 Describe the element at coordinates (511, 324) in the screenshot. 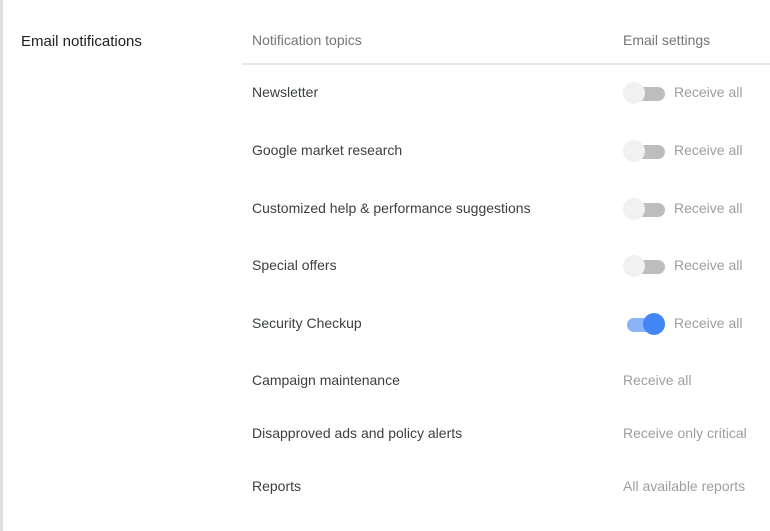

I see `notification-row: Security Checkup Receive all` at that location.